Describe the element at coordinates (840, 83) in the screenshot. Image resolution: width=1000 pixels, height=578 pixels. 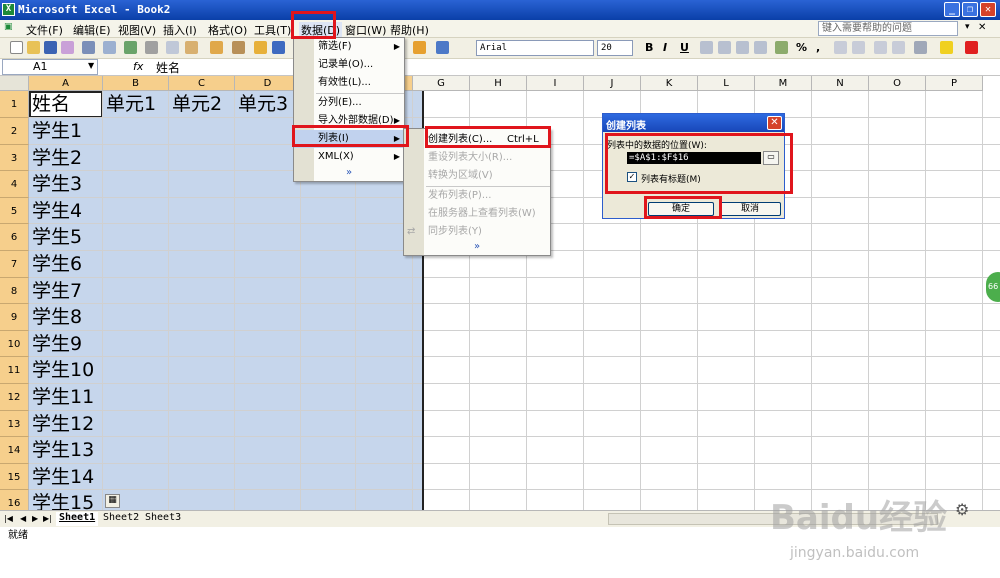
I see `column-header: N` at that location.